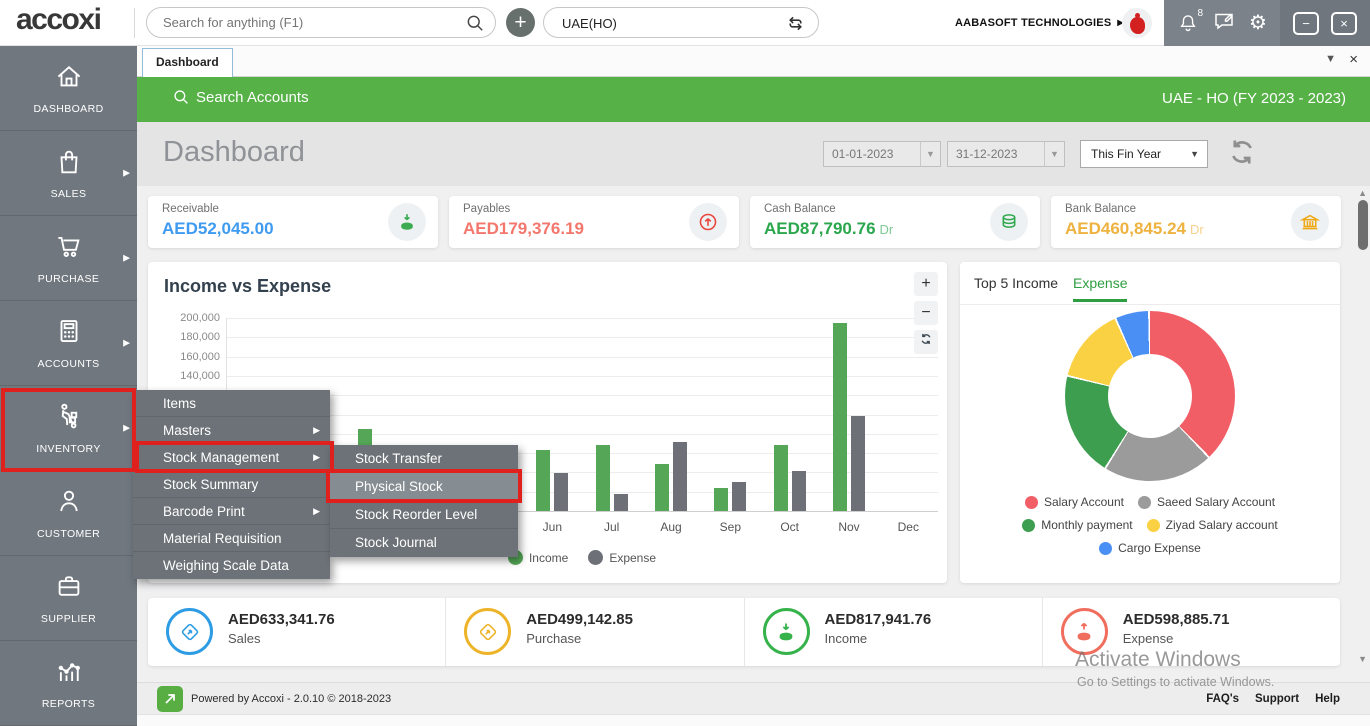 This screenshot has height=726, width=1370. Describe the element at coordinates (1363, 225) in the screenshot. I see `scrollbar-thumb` at that location.